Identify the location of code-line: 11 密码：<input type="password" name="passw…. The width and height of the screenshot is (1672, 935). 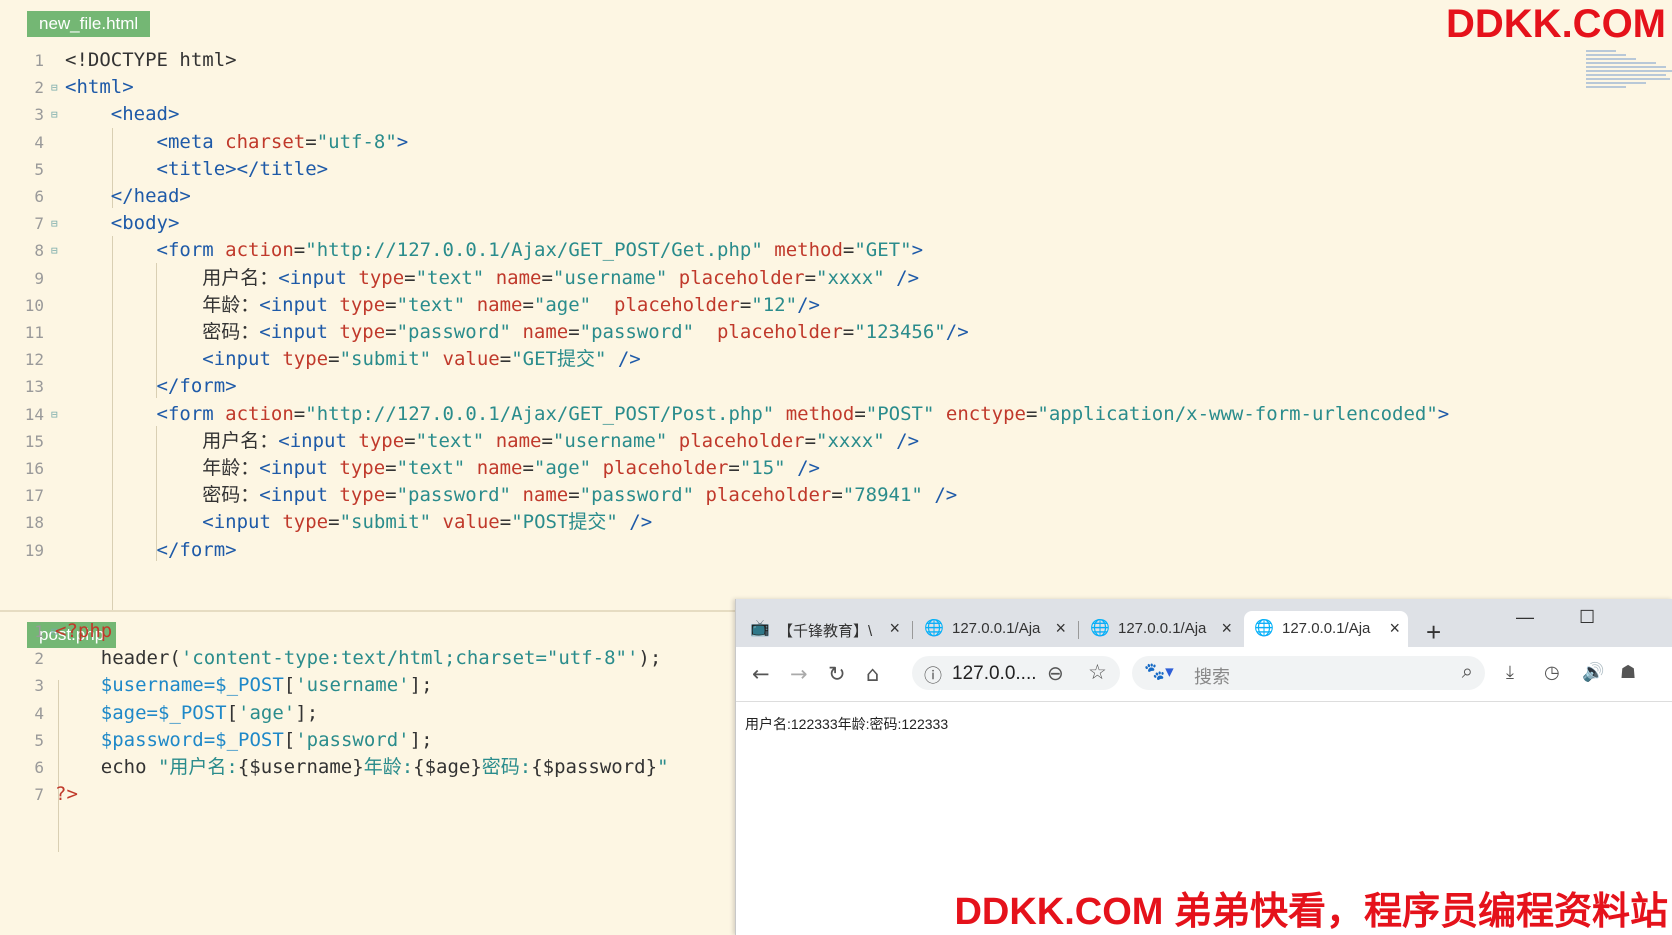
(780, 332).